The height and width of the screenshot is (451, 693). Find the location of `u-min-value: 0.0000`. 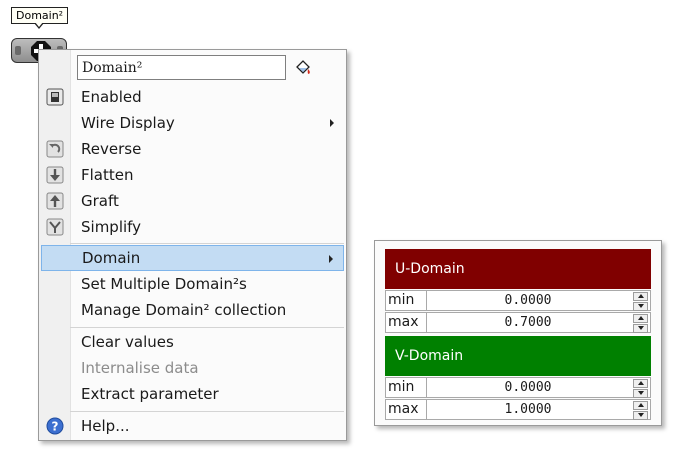

u-min-value: 0.0000 is located at coordinates (528, 300).